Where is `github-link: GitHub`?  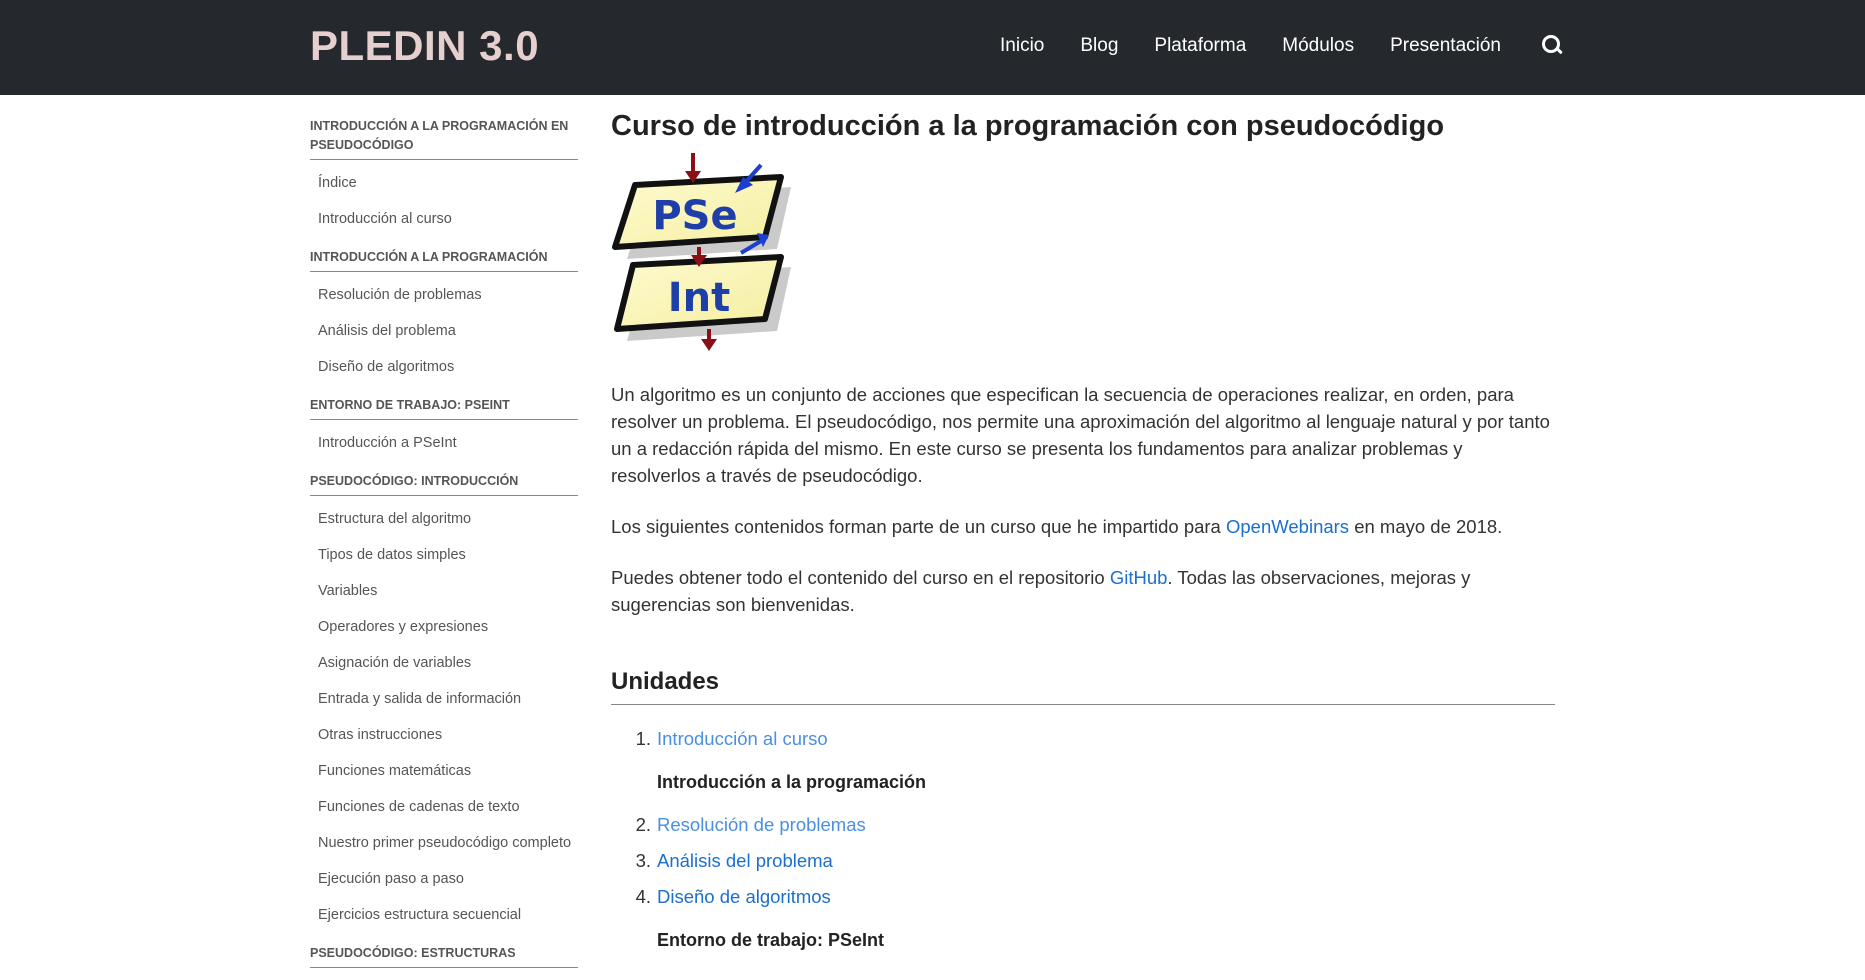
github-link: GitHub is located at coordinates (1139, 577).